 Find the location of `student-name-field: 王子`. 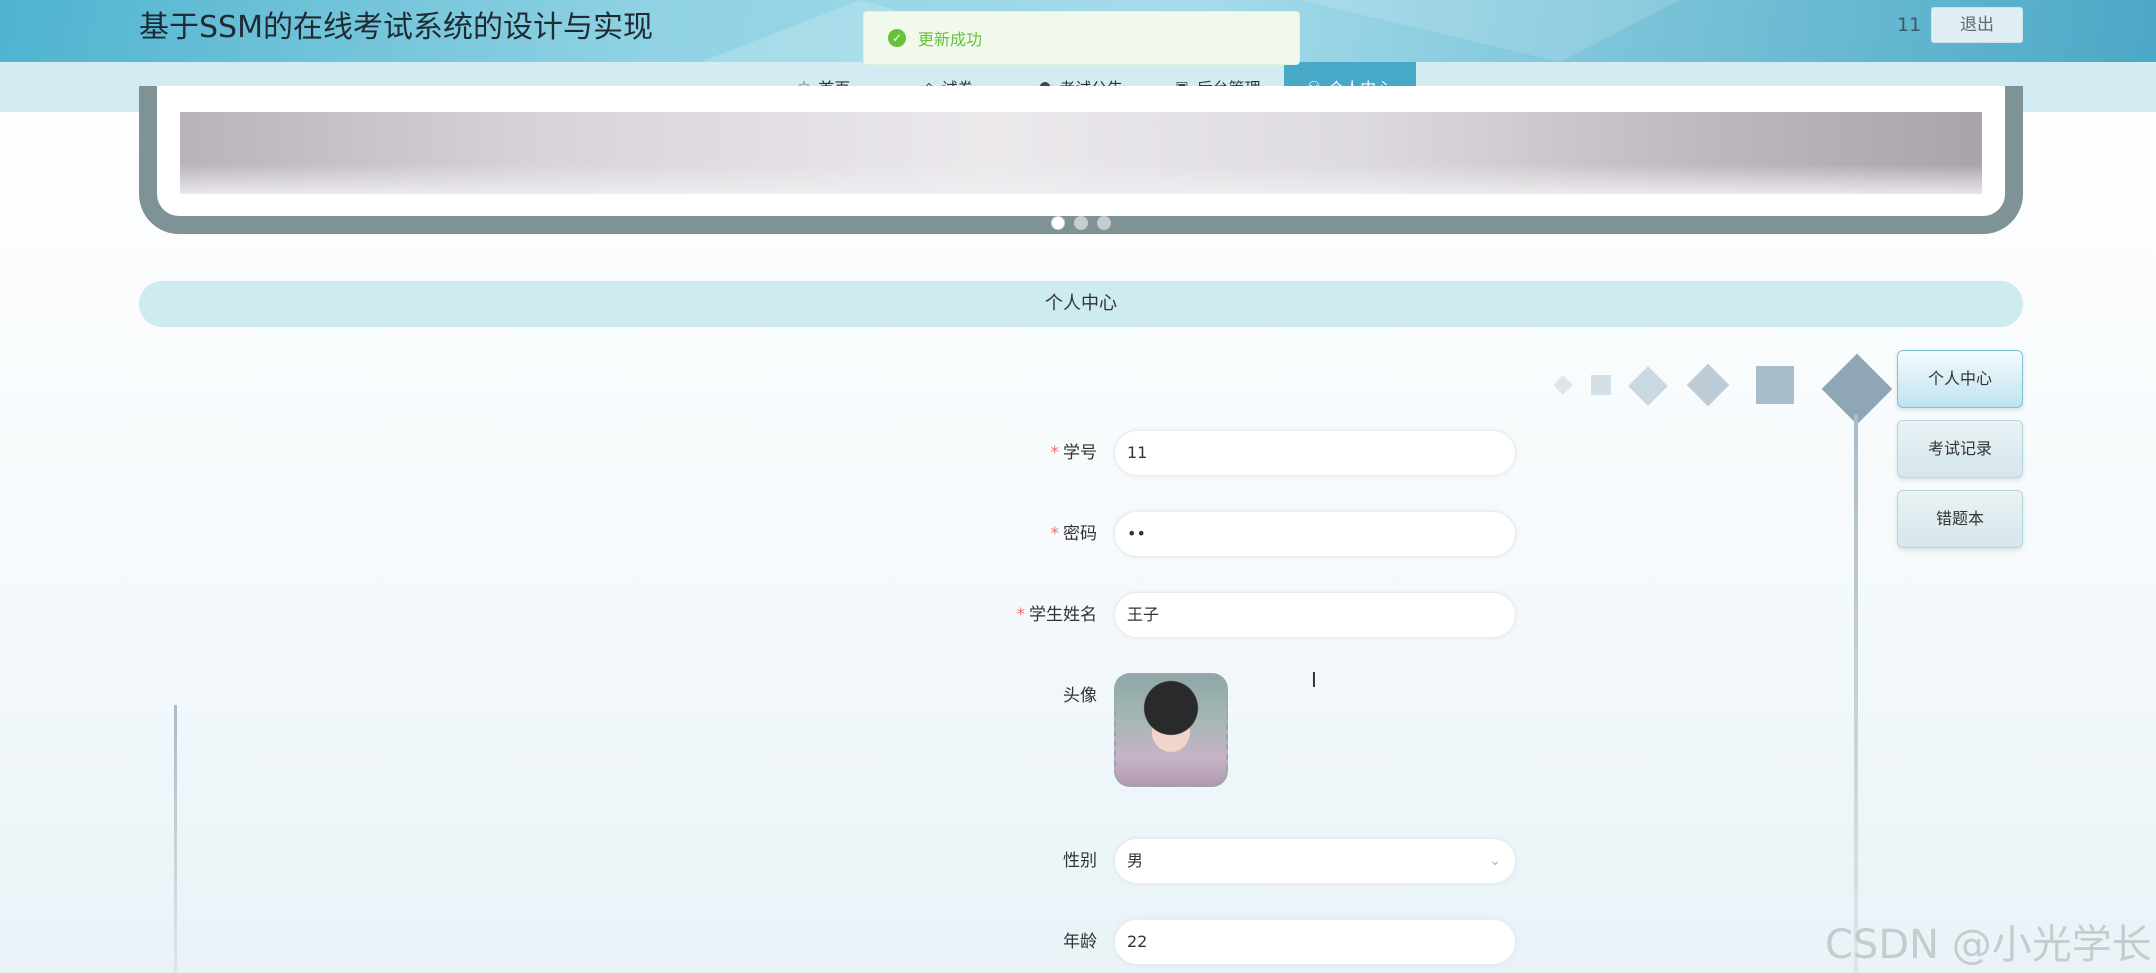

student-name-field: 王子 is located at coordinates (1315, 615).